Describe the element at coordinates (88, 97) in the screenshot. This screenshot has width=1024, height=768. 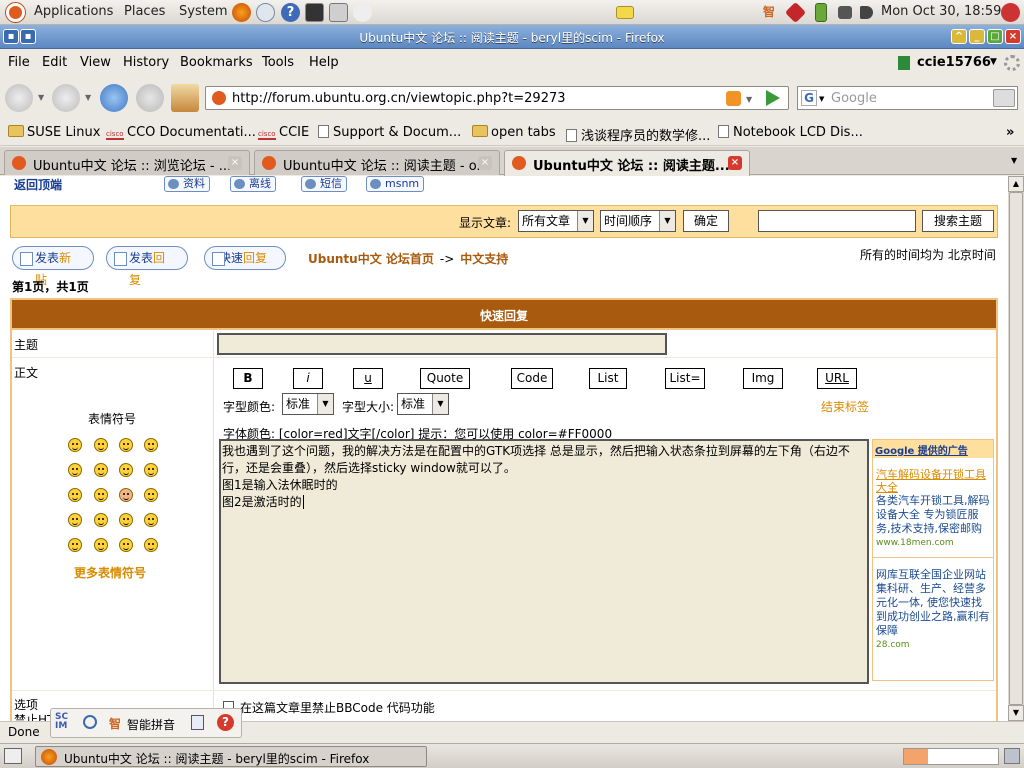
I see `forward-history-icon: ▼` at that location.